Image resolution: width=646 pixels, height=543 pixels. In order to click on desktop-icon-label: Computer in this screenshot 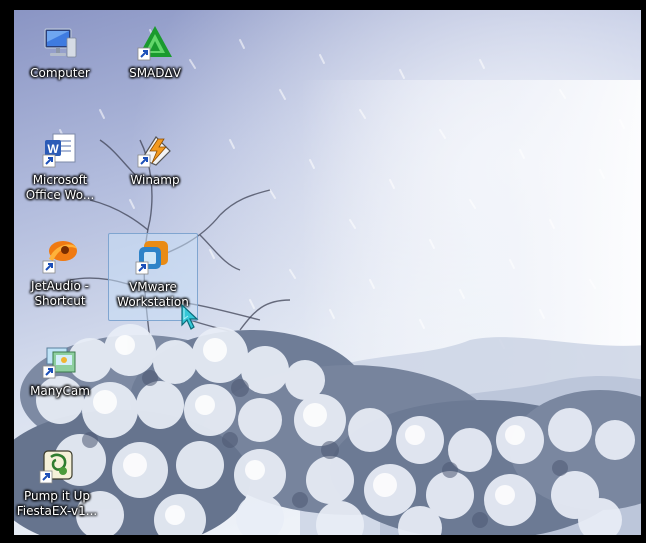, I will do `click(60, 73)`.